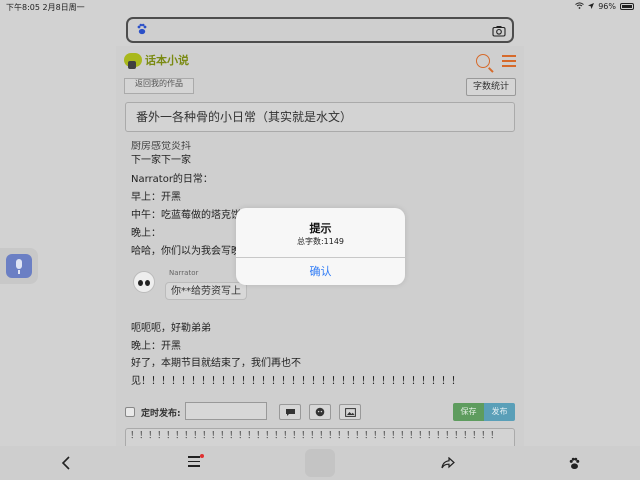 The height and width of the screenshot is (480, 640). Describe the element at coordinates (184, 273) in the screenshot. I see `narrator-name: Narrator` at that location.